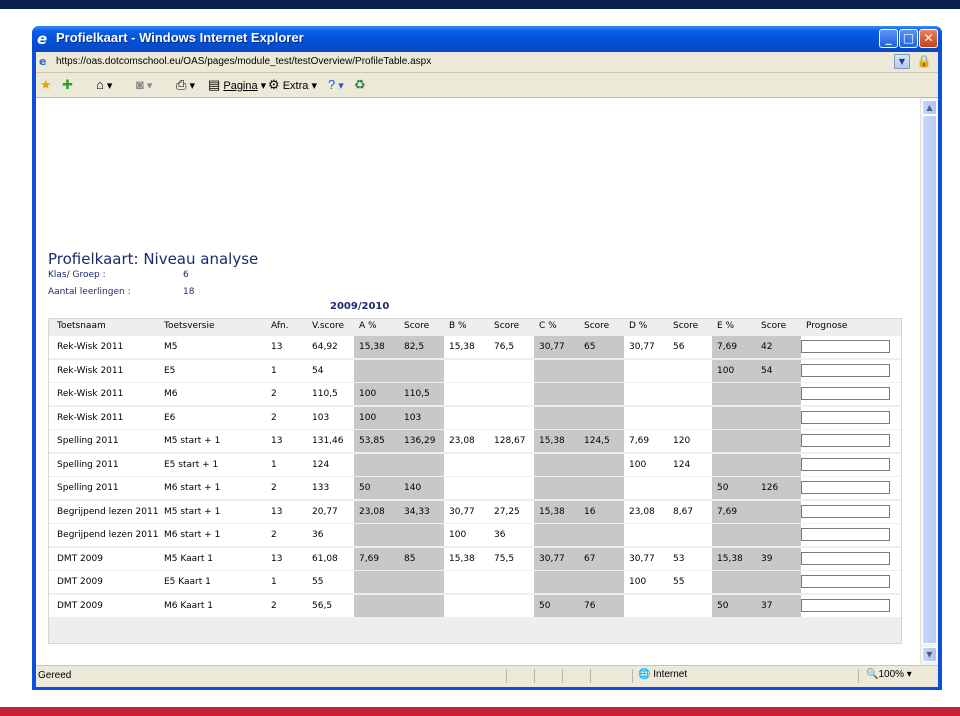 The image size is (960, 716). What do you see at coordinates (891, 674) in the screenshot?
I see `zoom-label: 100%` at bounding box center [891, 674].